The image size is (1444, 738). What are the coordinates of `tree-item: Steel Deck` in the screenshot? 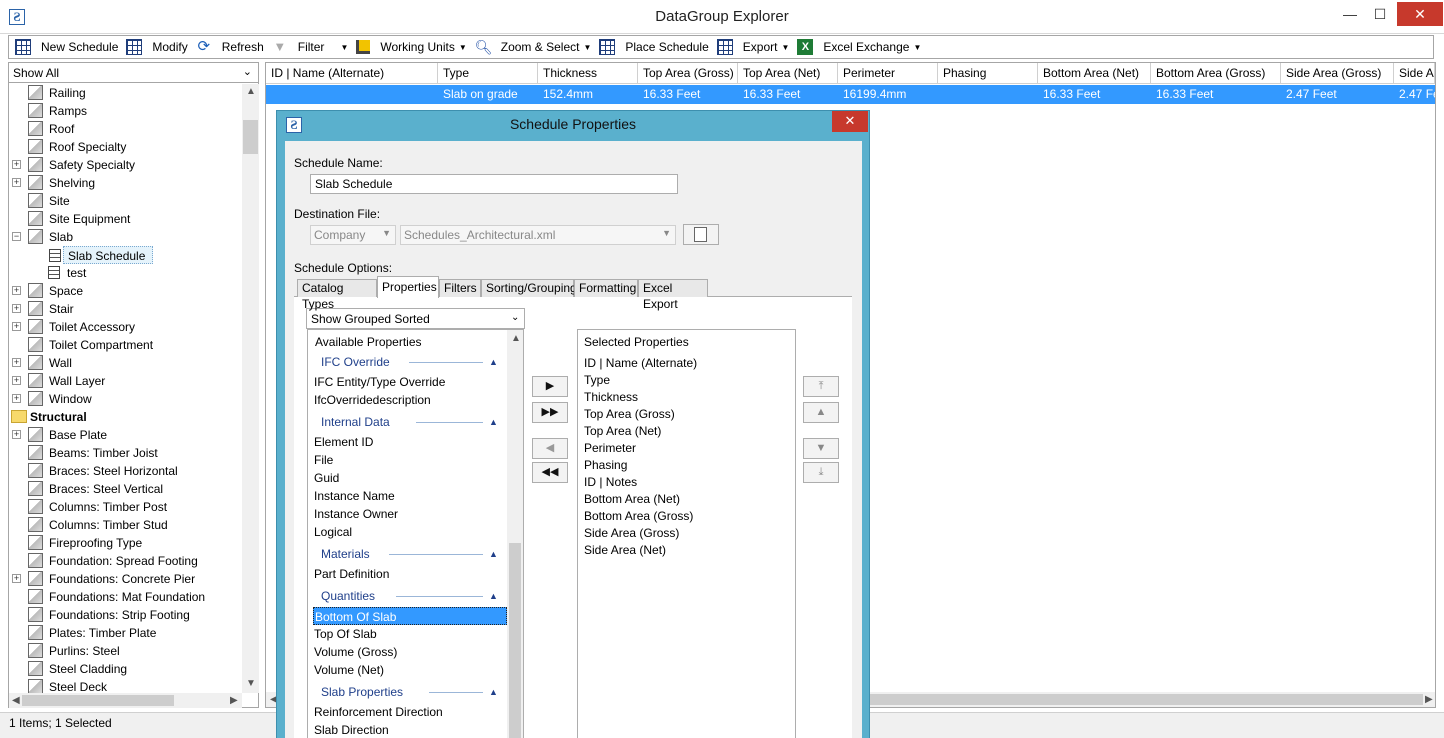 It's located at (125, 685).